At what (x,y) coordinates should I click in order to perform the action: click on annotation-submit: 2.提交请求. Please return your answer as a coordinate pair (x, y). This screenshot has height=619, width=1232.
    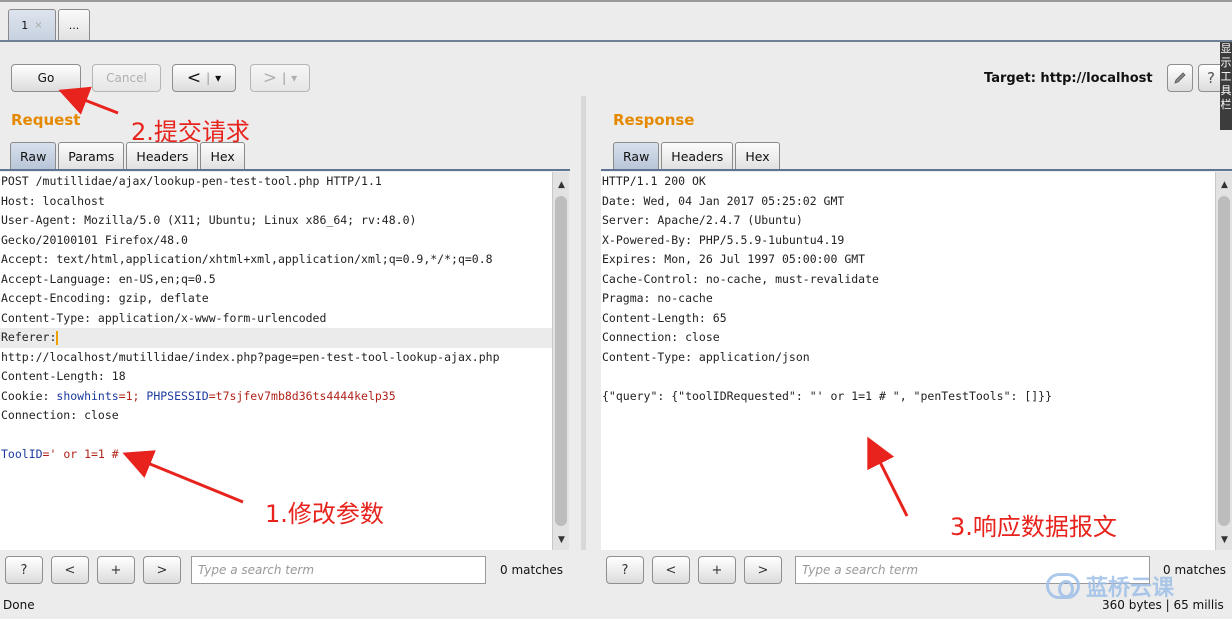
    Looking at the image, I should click on (190, 132).